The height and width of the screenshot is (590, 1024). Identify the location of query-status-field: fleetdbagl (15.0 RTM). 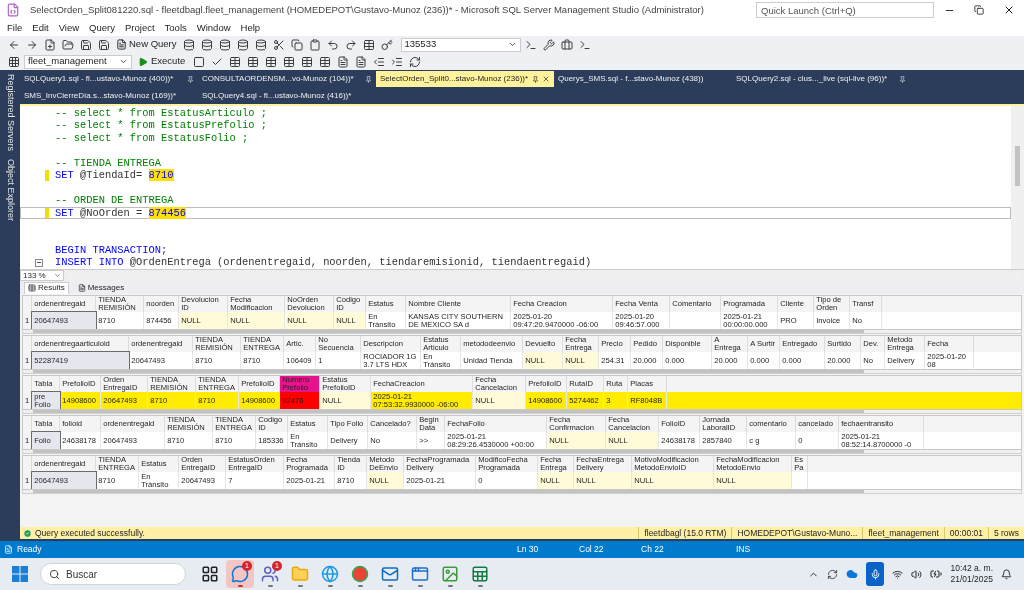
(685, 533).